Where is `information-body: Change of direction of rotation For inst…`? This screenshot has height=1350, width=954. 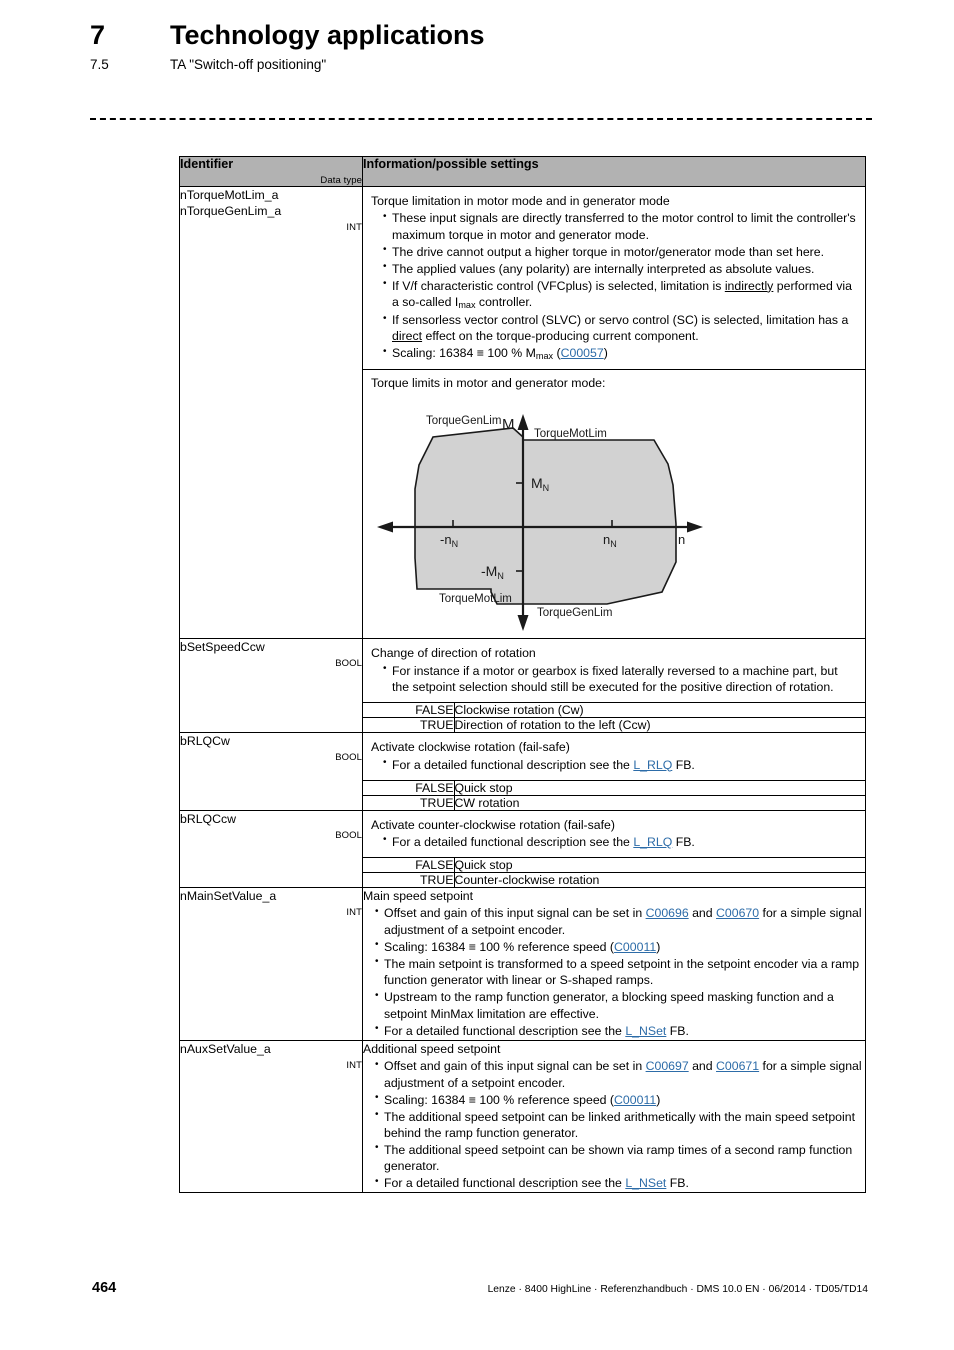
information-body: Change of direction of rotation For inst… is located at coordinates (614, 670).